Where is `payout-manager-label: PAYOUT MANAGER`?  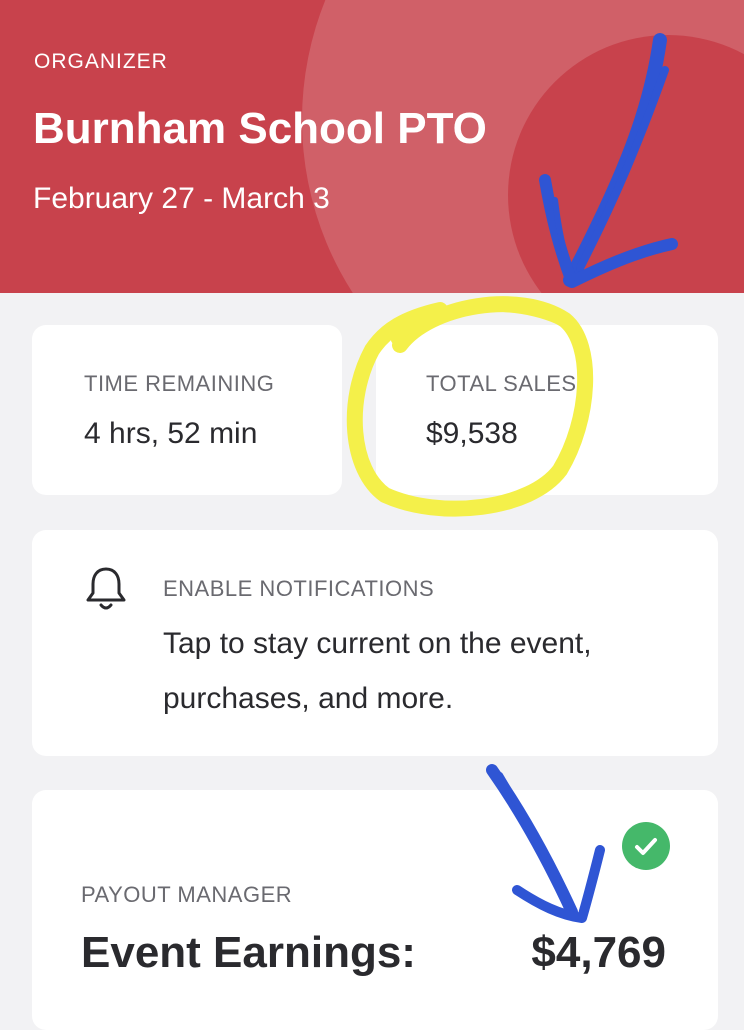
payout-manager-label: PAYOUT MANAGER is located at coordinates (187, 894).